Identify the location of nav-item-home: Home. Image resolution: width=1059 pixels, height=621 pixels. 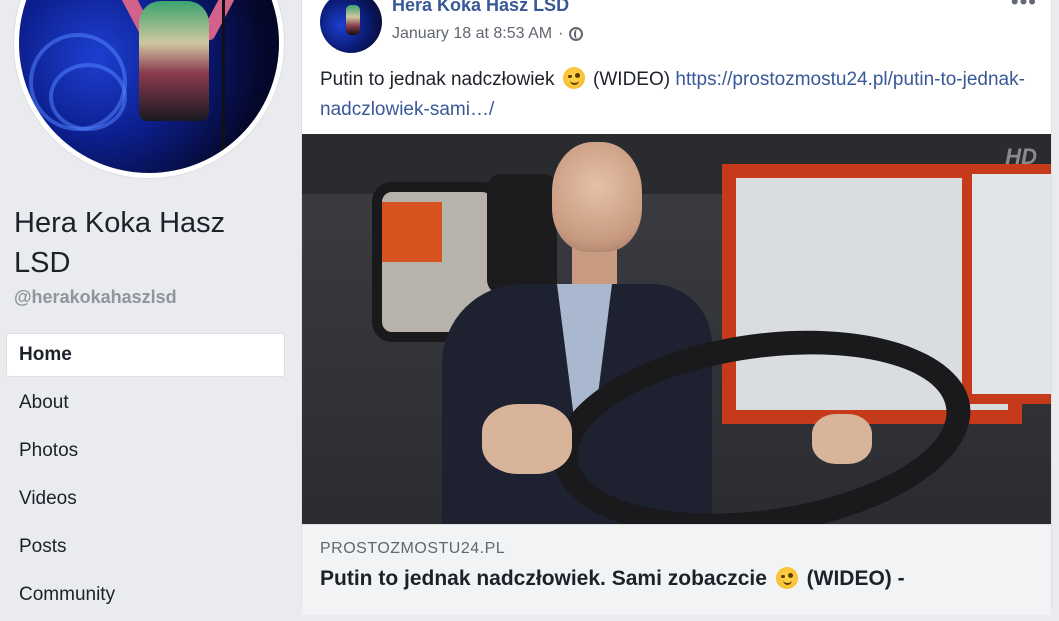
(145, 355).